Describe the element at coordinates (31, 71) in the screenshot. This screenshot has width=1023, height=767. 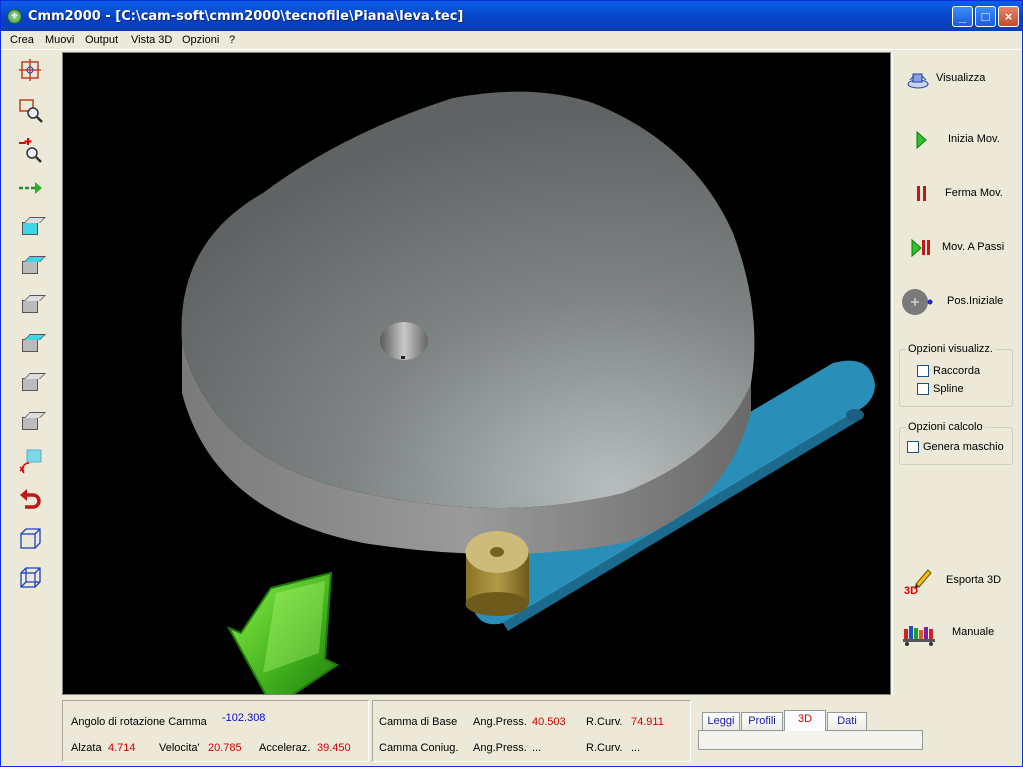
I see `center-view-icon` at that location.